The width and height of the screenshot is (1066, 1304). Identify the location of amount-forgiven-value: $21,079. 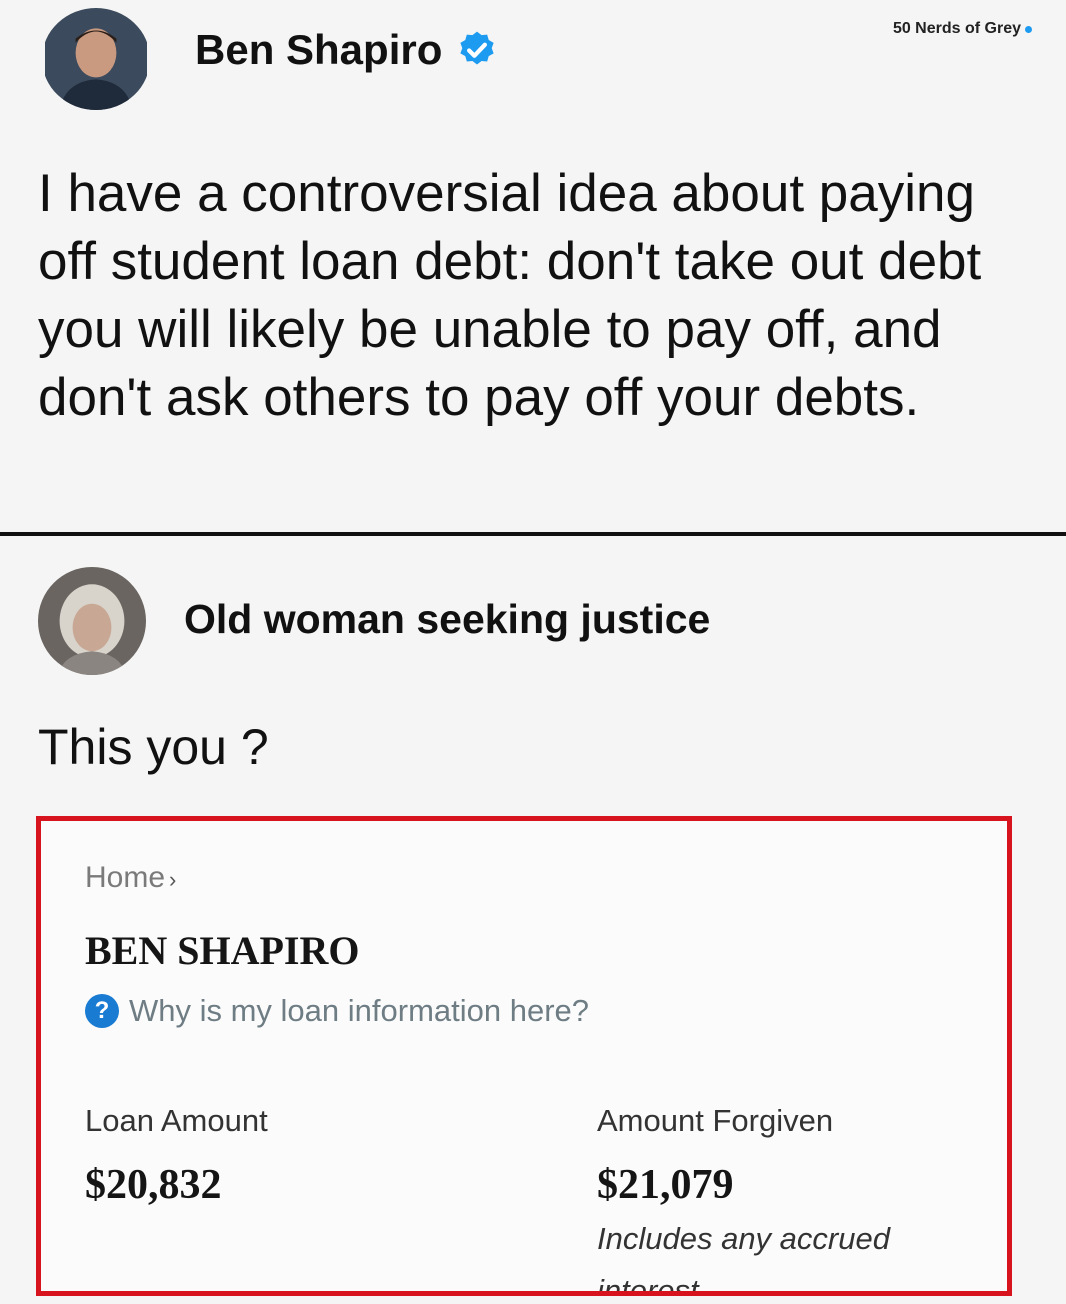
(665, 1185).